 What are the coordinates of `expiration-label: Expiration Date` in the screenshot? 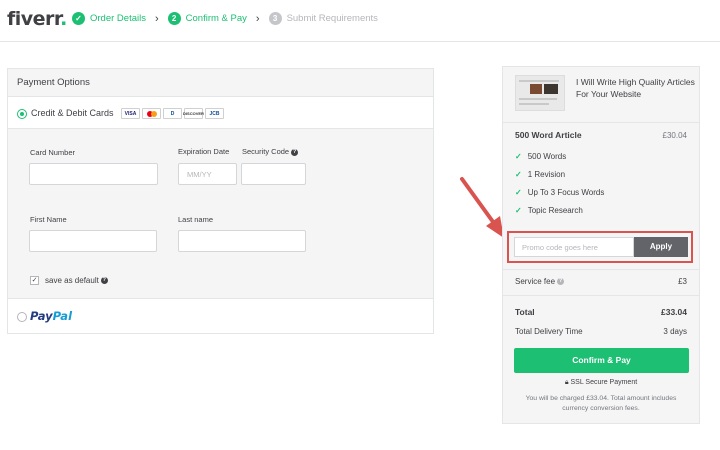 It's located at (204, 151).